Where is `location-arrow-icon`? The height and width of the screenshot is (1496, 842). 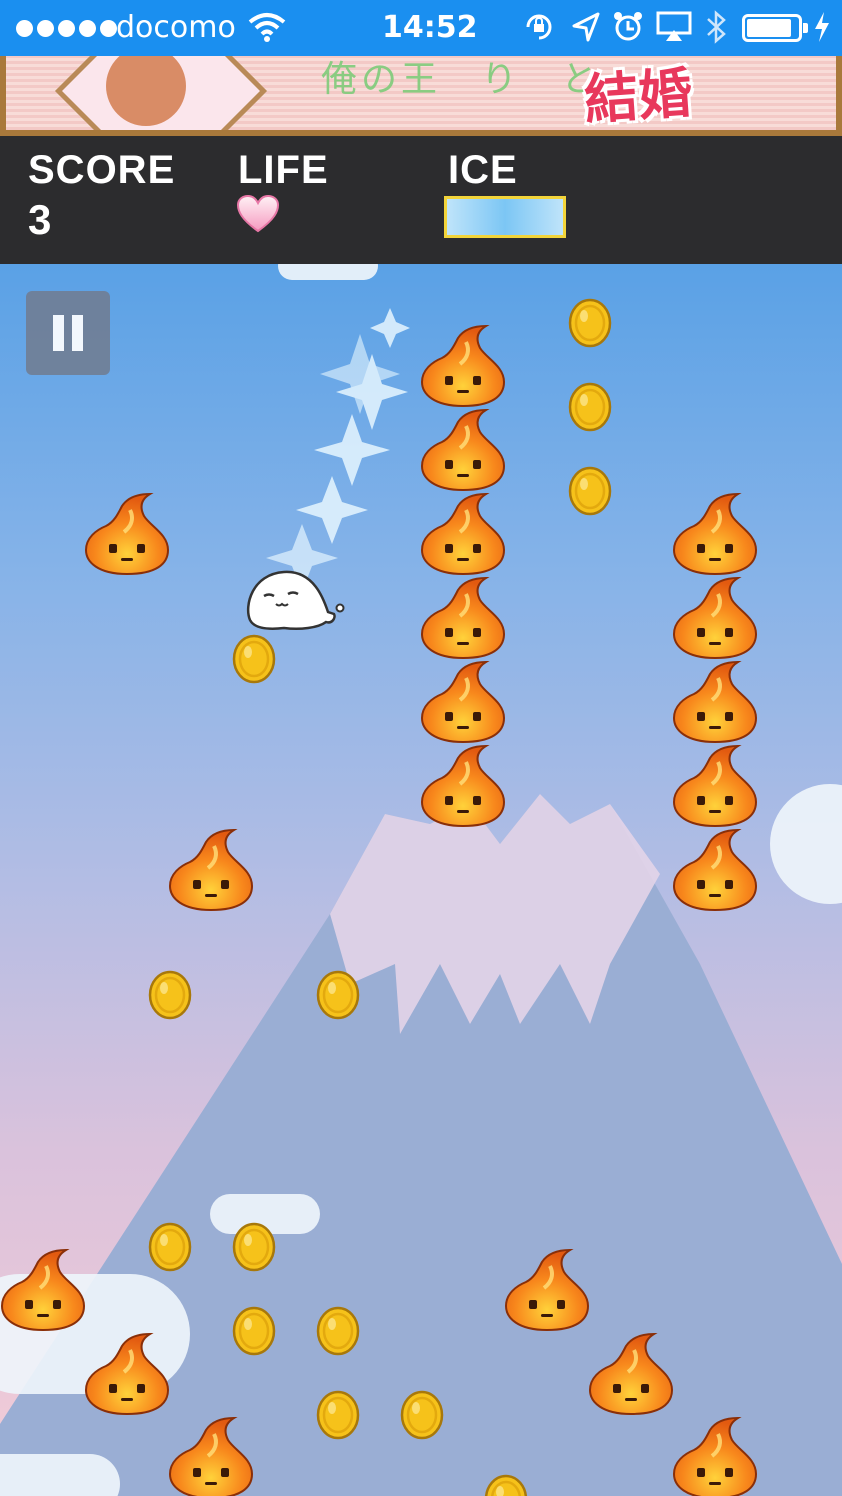 location-arrow-icon is located at coordinates (586, 27).